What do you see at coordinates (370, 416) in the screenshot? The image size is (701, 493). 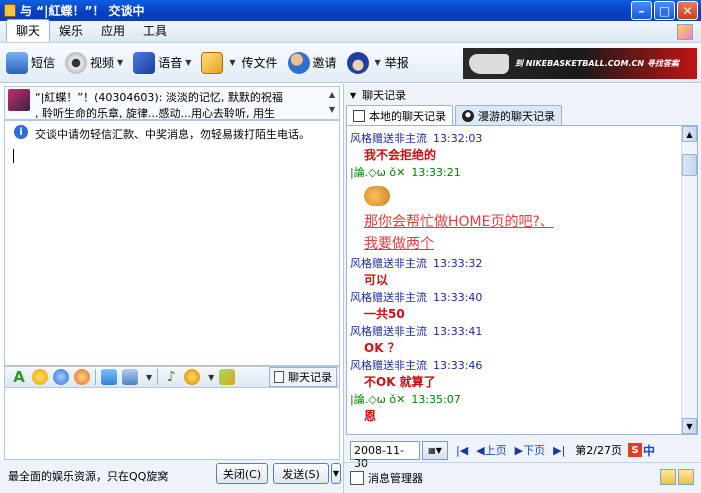 I see `message-text: 恩` at bounding box center [370, 416].